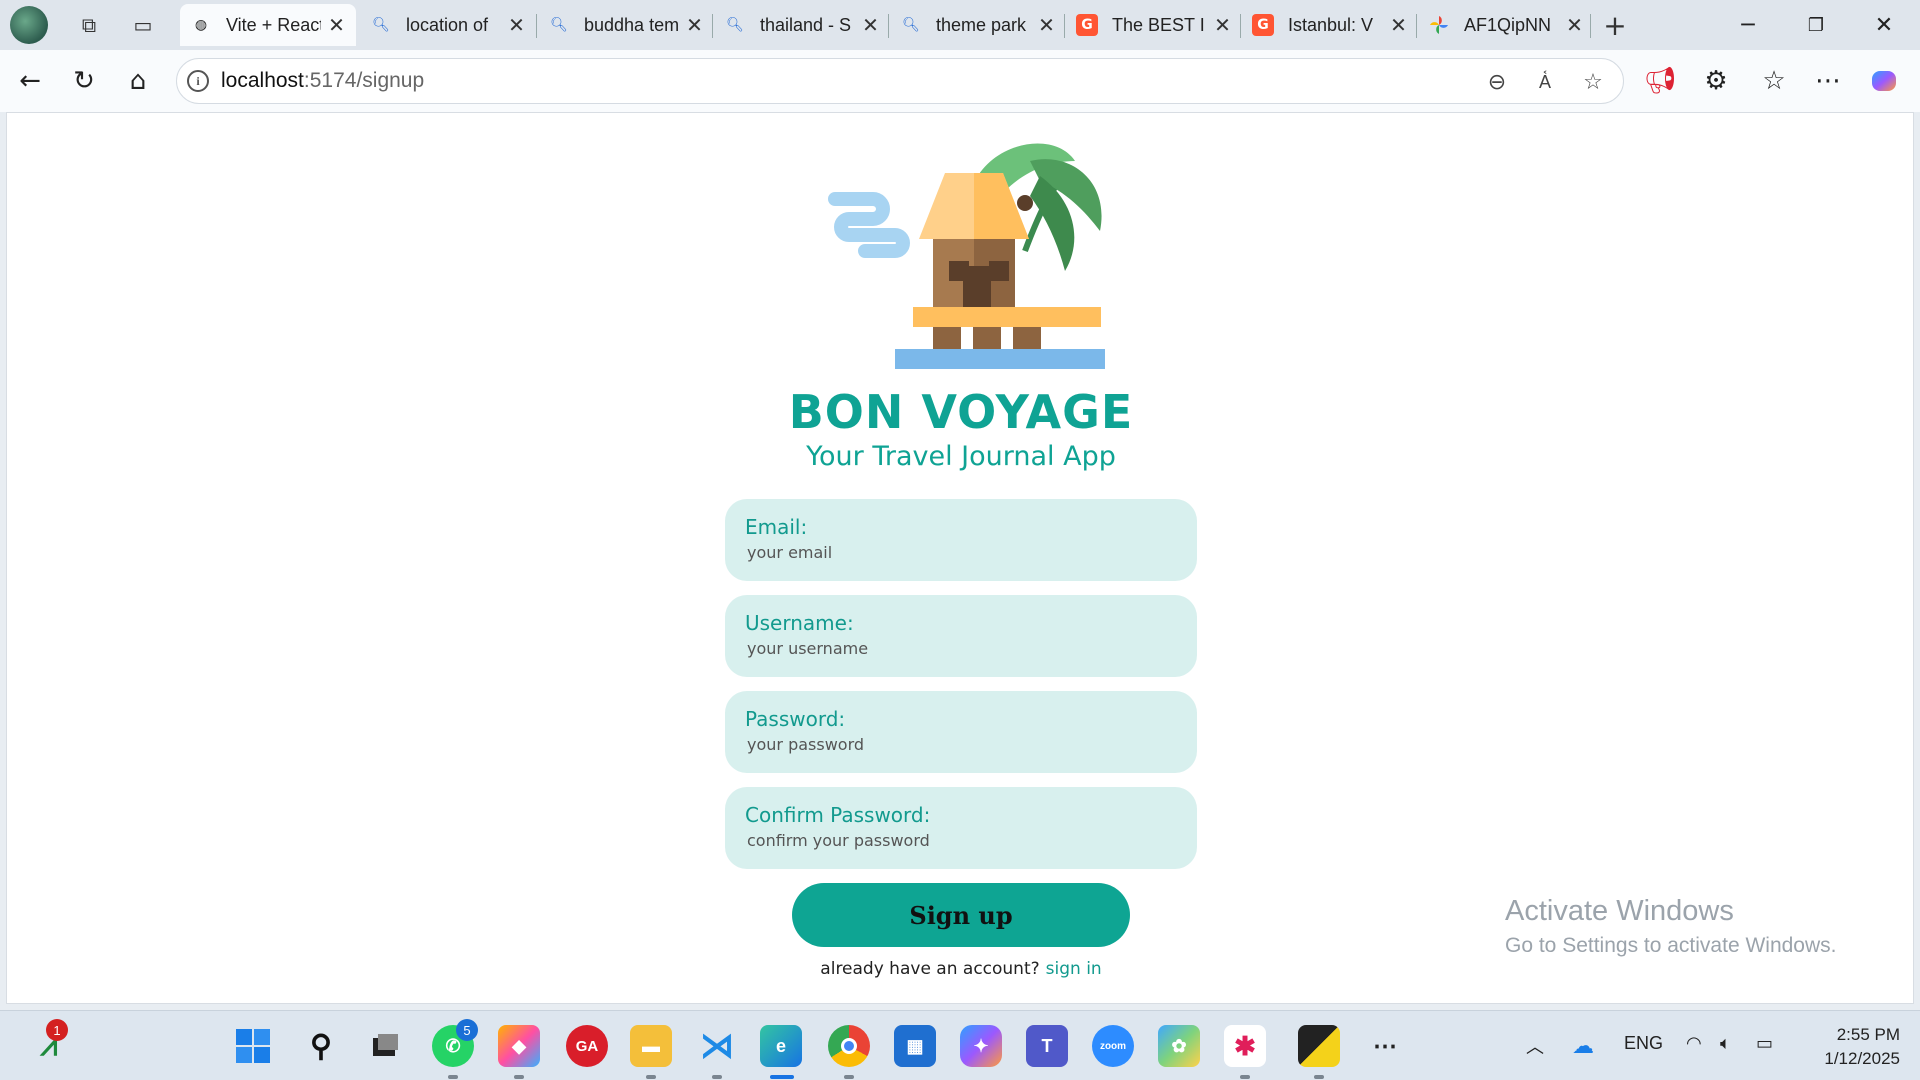 This screenshot has width=1920, height=1080. I want to click on zoom-icon: zoom, so click(1113, 1046).